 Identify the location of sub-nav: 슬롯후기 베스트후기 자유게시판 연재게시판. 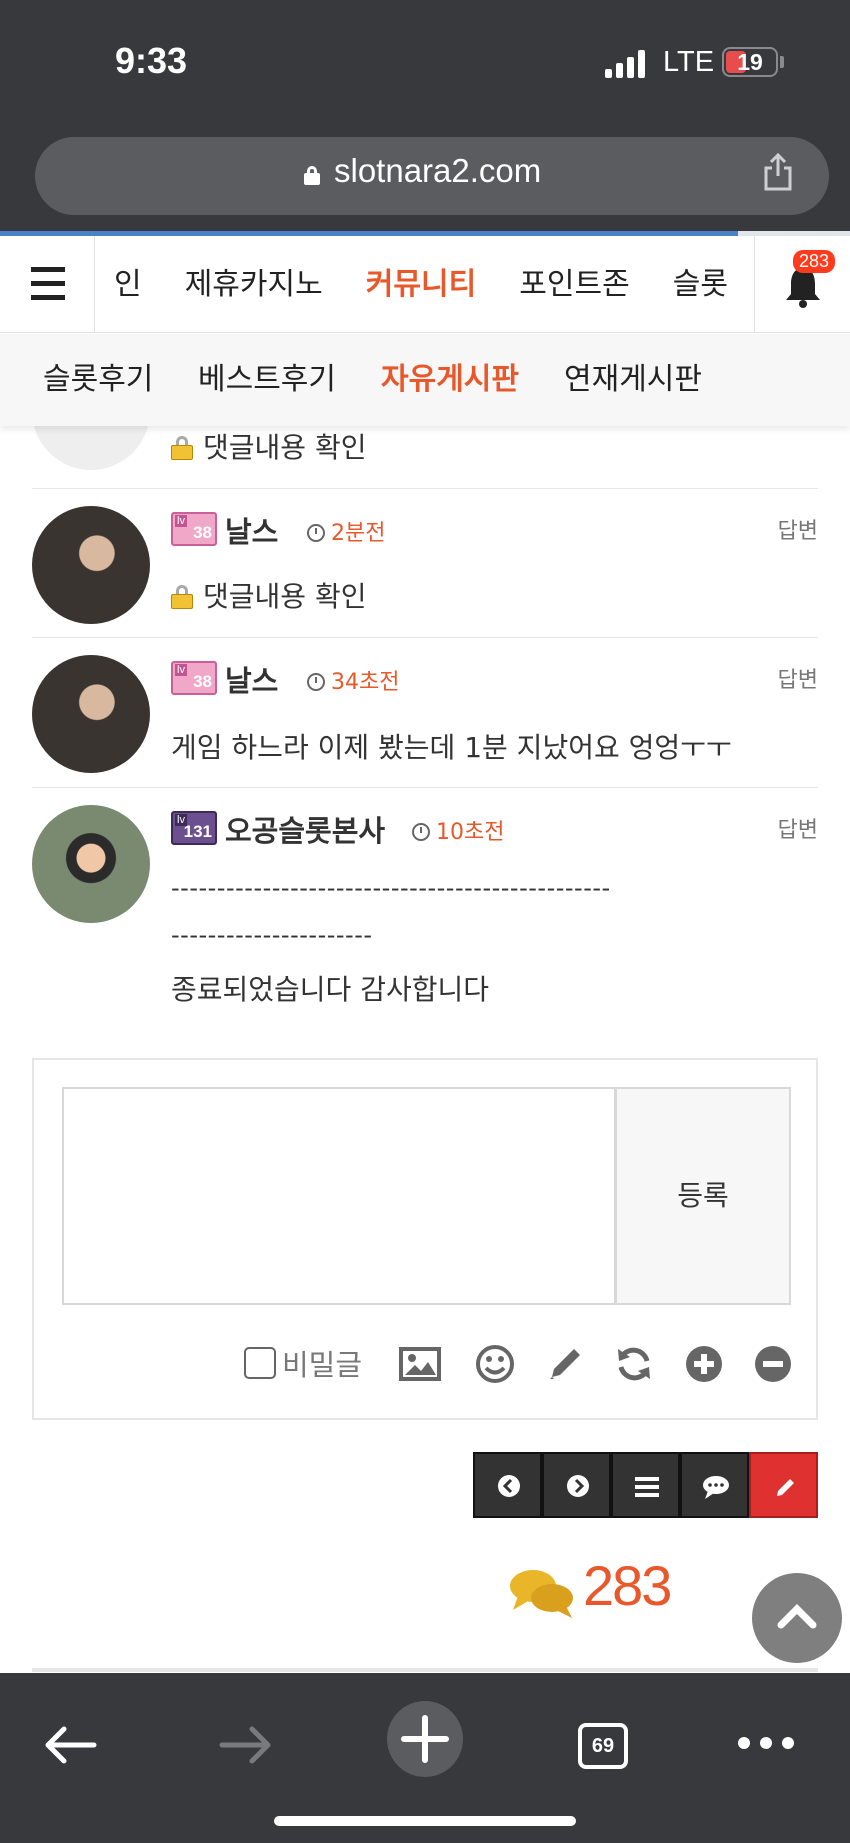
(425, 380).